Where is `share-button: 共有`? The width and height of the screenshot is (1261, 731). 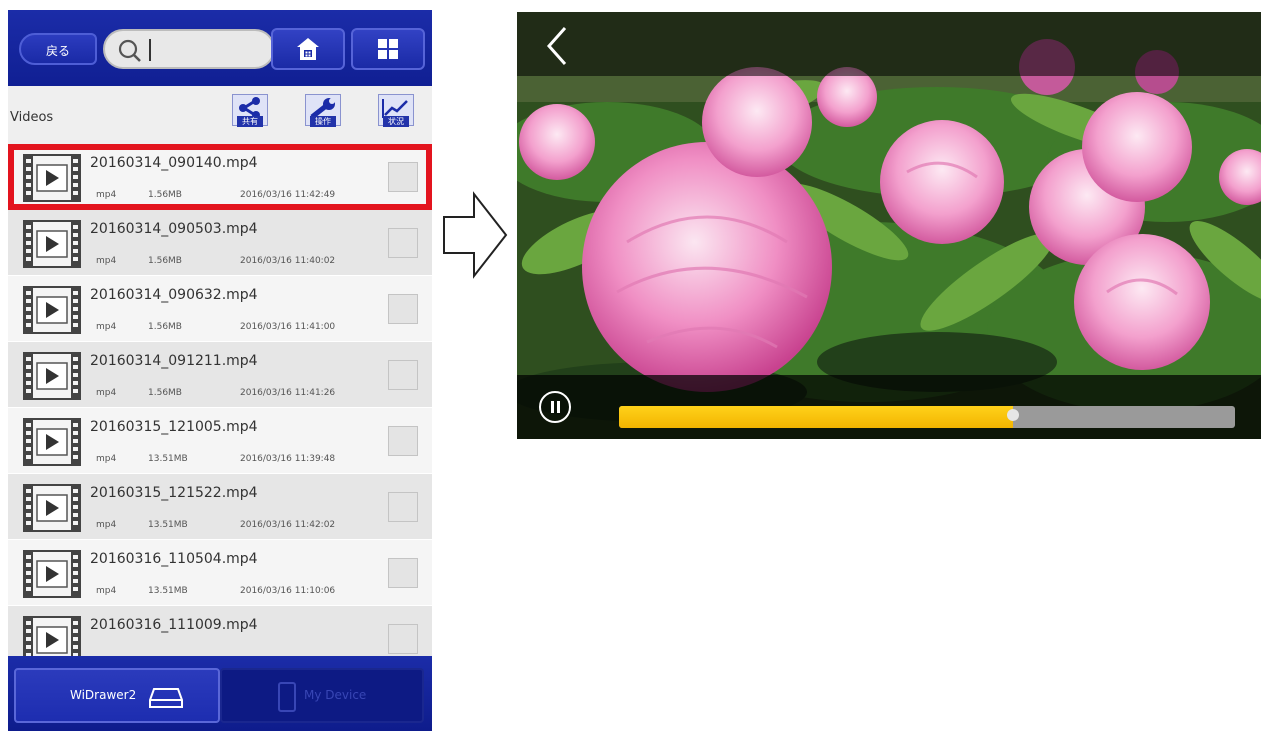 share-button: 共有 is located at coordinates (250, 116).